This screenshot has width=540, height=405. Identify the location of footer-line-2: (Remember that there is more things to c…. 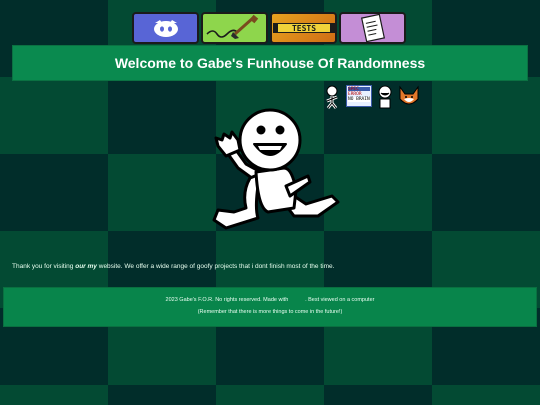
(270, 312).